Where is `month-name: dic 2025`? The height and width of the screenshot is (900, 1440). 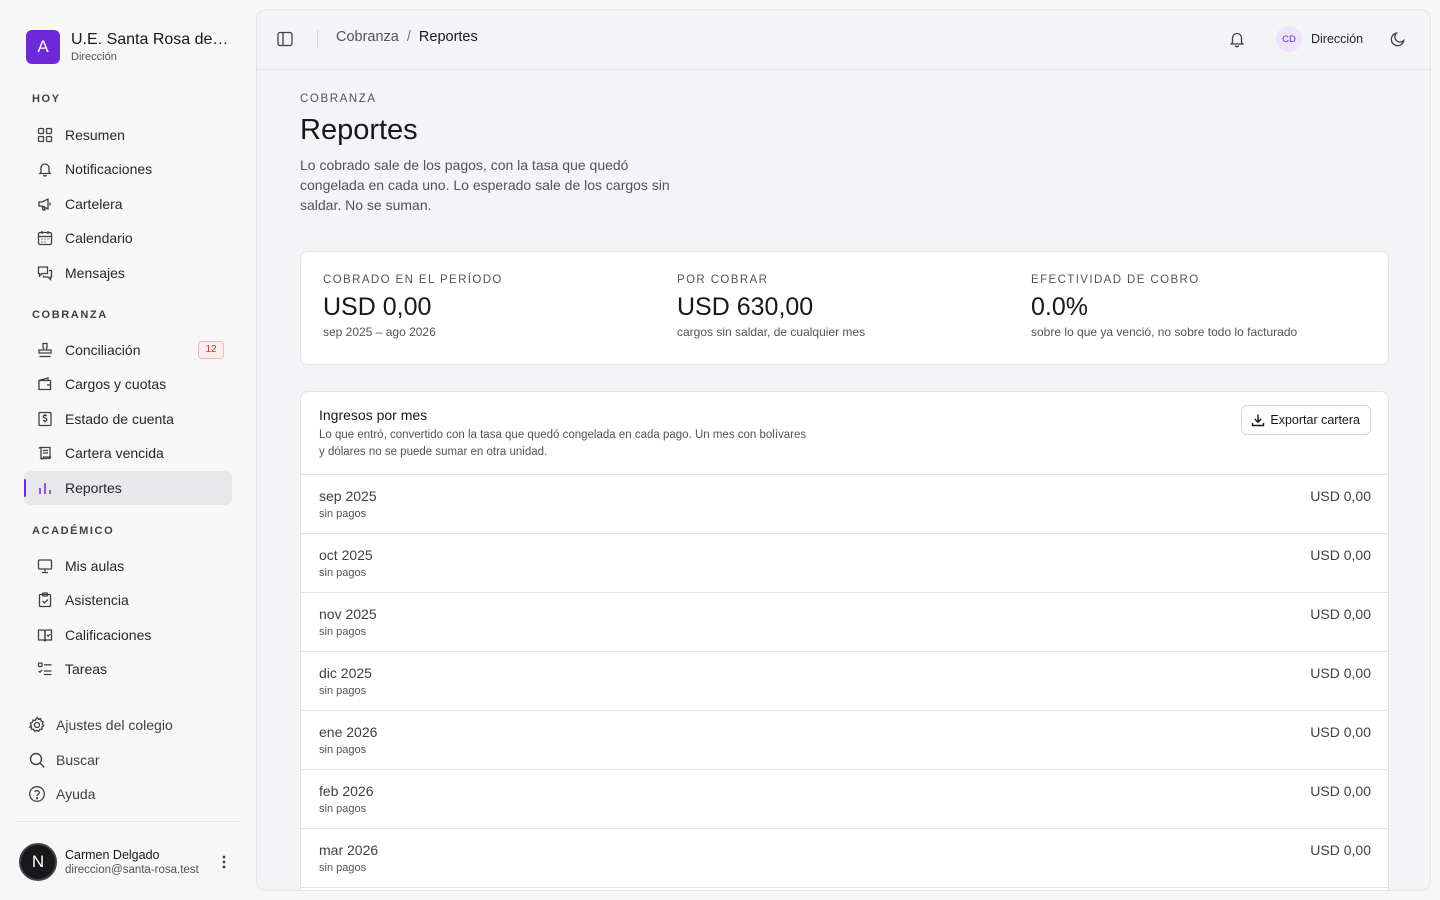 month-name: dic 2025 is located at coordinates (345, 673).